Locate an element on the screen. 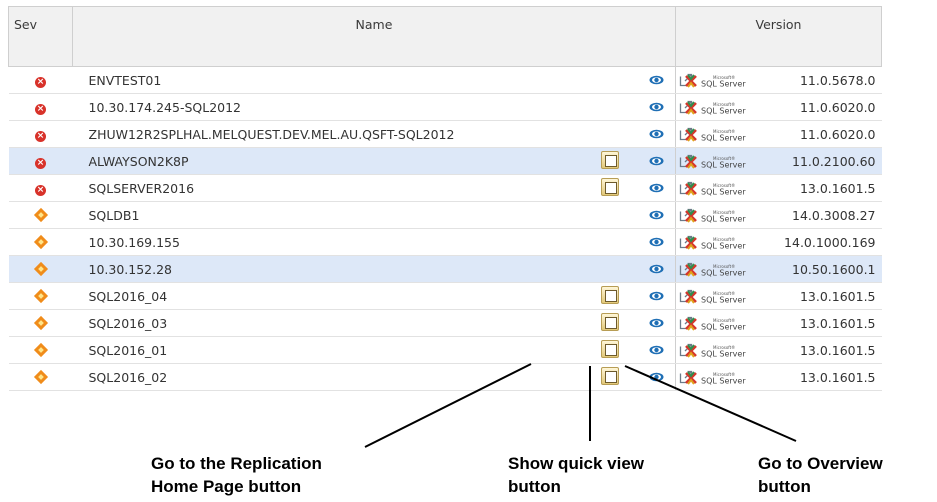 This screenshot has width=937, height=502. callout-quickview: Show quick view button is located at coordinates (576, 475).